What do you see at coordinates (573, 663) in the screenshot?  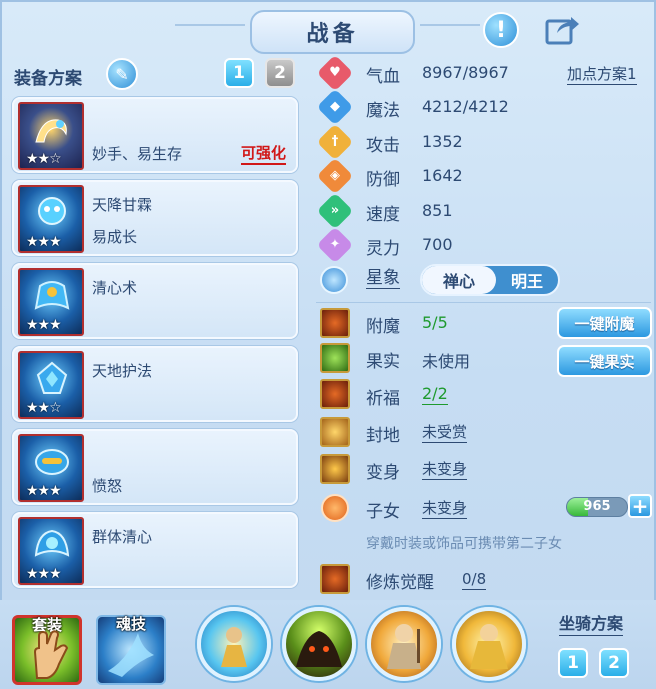 I see `mount-plan-page-1: 1` at bounding box center [573, 663].